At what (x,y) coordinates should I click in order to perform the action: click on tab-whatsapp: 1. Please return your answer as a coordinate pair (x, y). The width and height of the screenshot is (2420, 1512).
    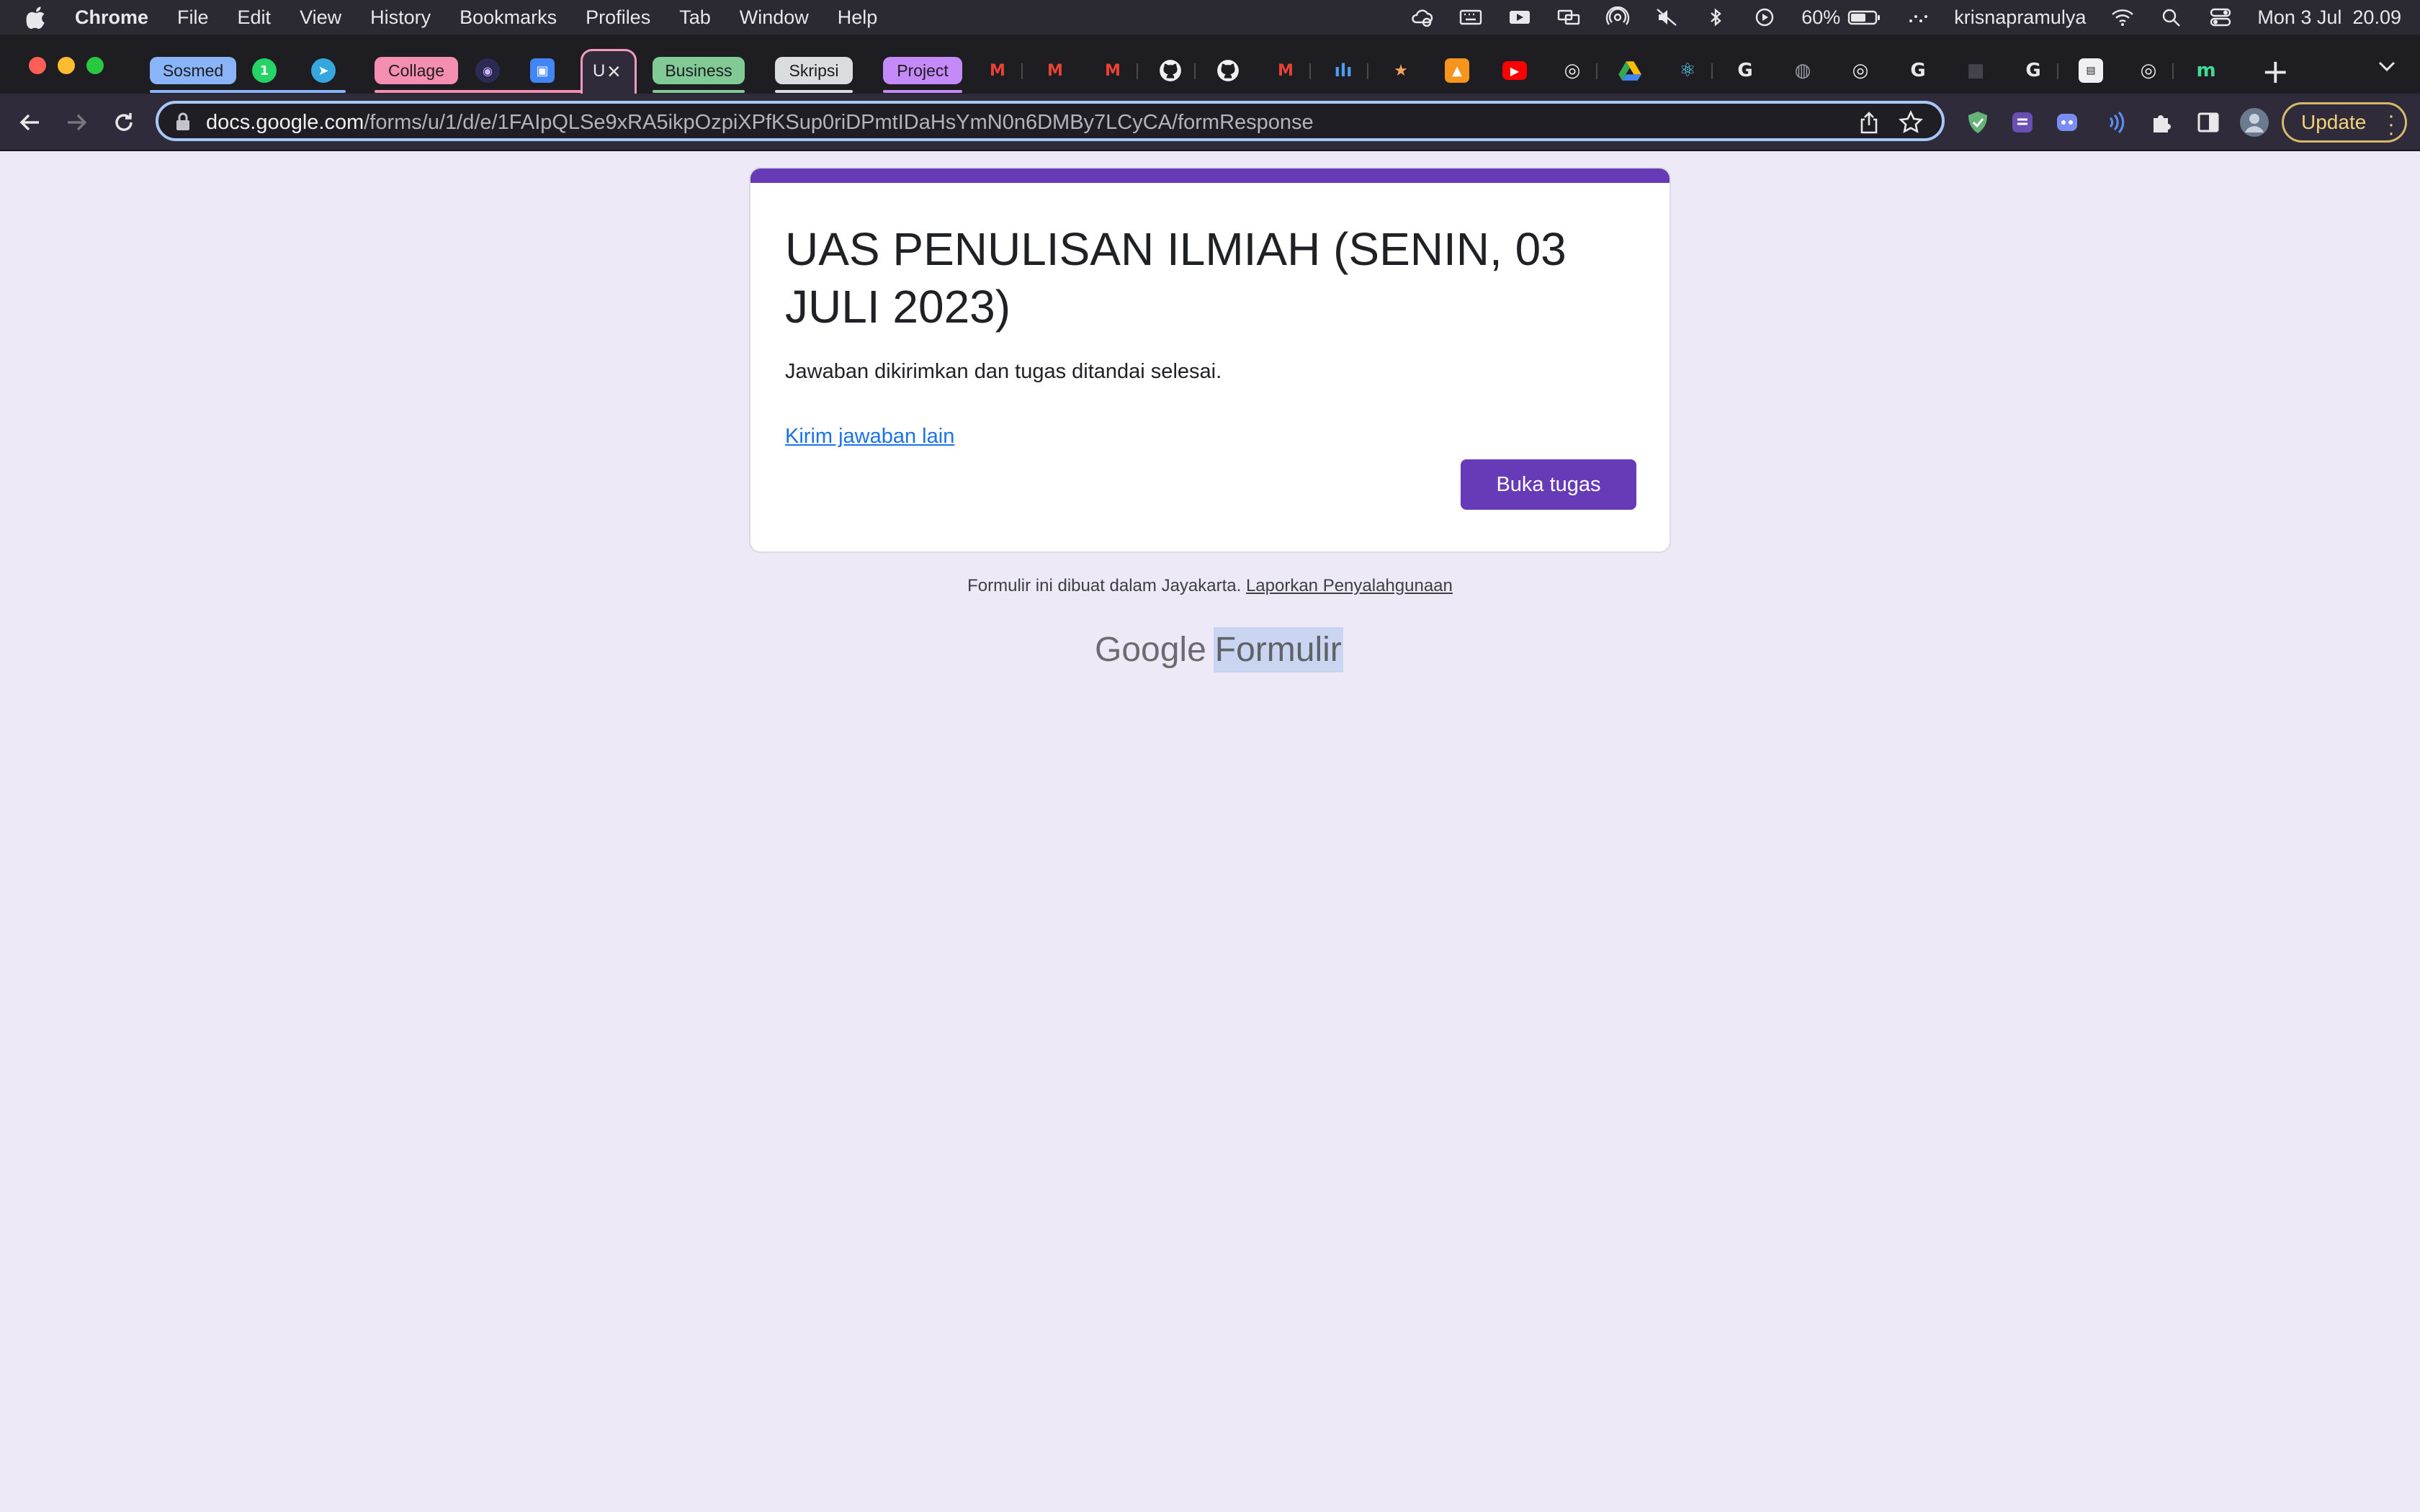
    Looking at the image, I should click on (264, 70).